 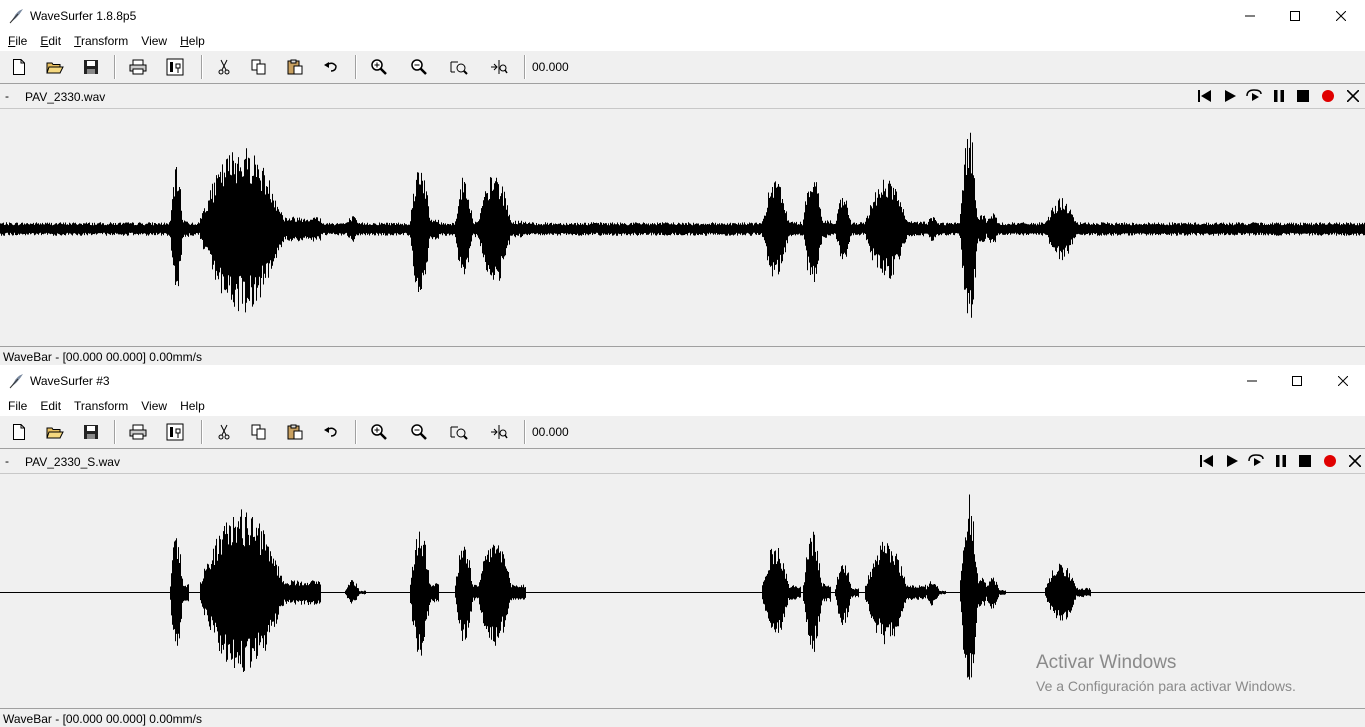 I want to click on zoom-selection-icon, so click(x=499, y=67).